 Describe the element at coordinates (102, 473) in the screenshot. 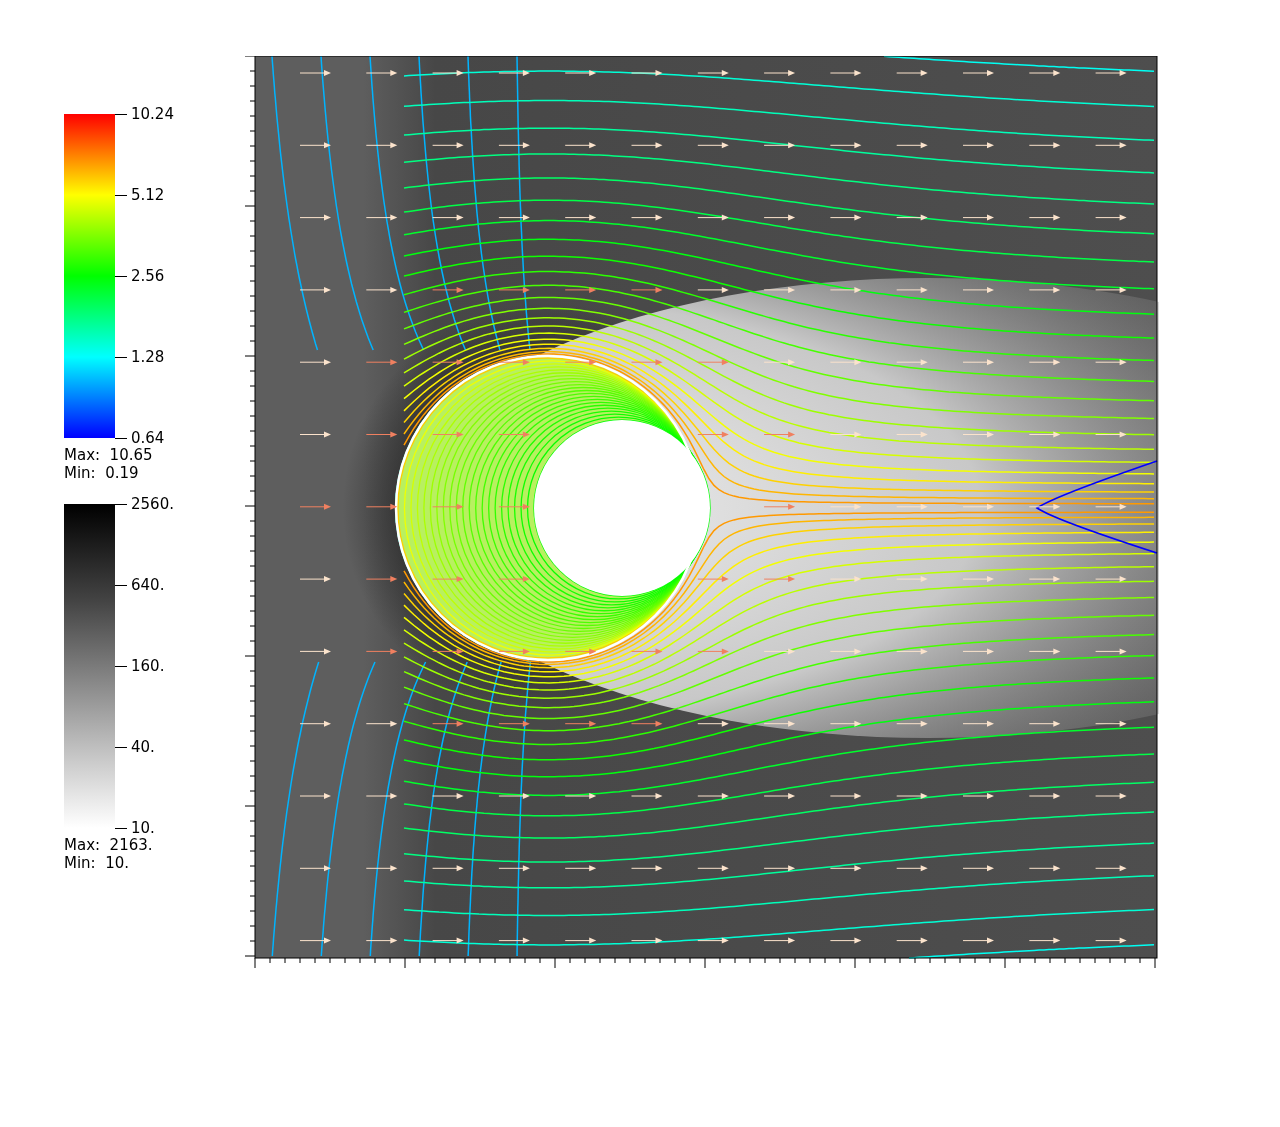

I see `legend-min-label: Min: 0.19` at that location.